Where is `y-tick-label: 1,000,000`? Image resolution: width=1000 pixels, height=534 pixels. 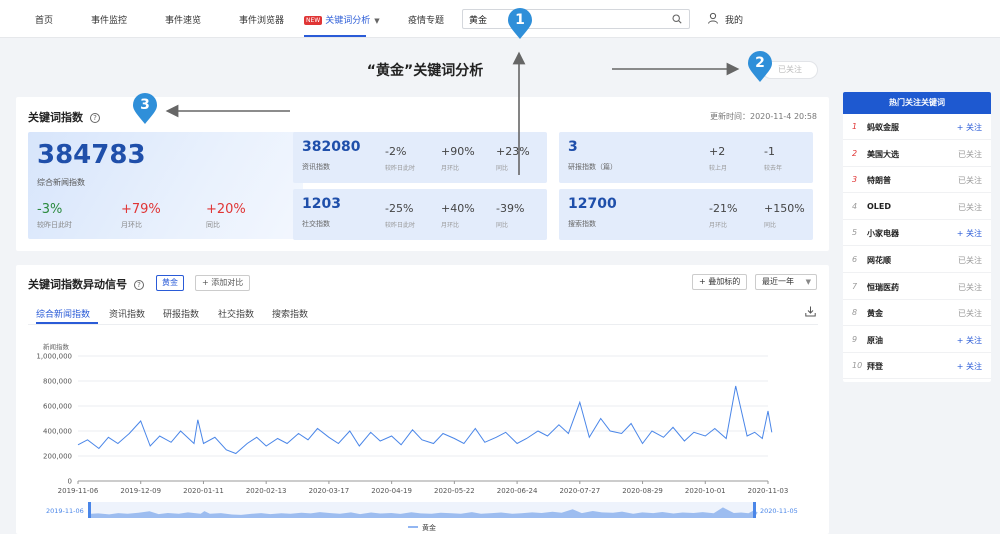
y-tick-label: 1,000,000 is located at coordinates (54, 357).